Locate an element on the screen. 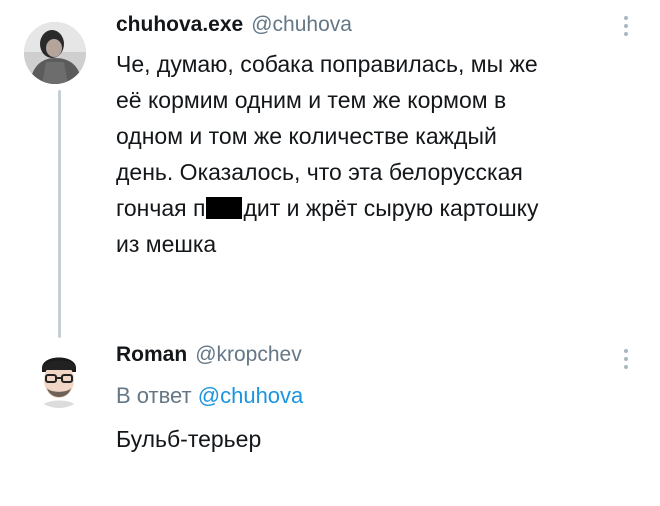 The width and height of the screenshot is (660, 506). tweet-header: chuhova.exe @chuhova is located at coordinates (234, 25).